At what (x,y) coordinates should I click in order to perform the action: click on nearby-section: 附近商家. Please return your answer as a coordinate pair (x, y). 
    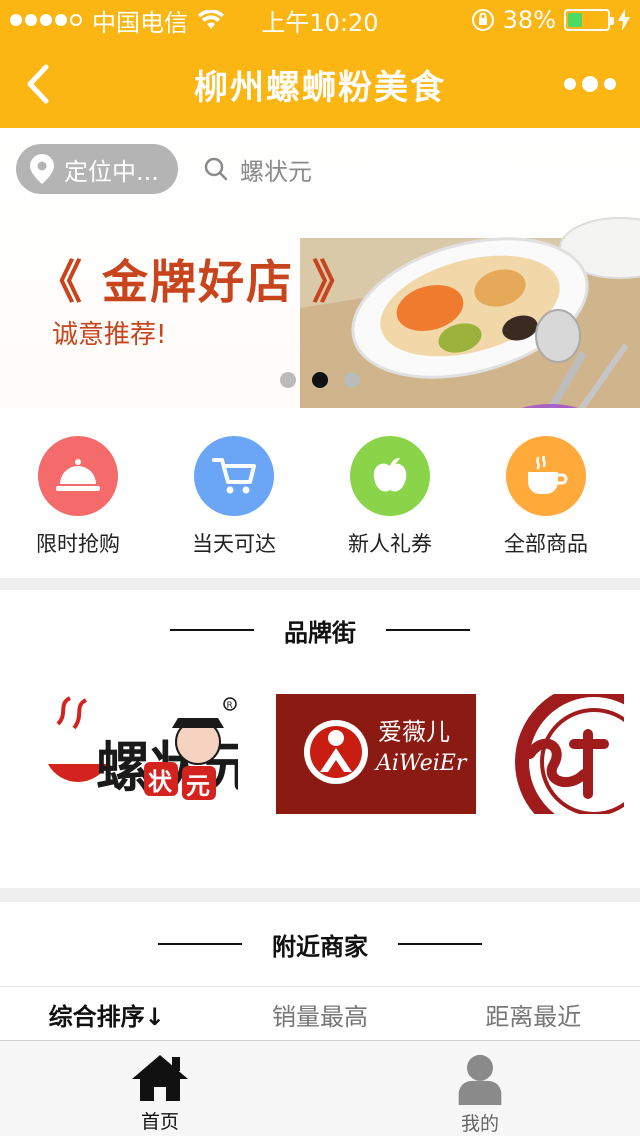
    Looking at the image, I should click on (320, 944).